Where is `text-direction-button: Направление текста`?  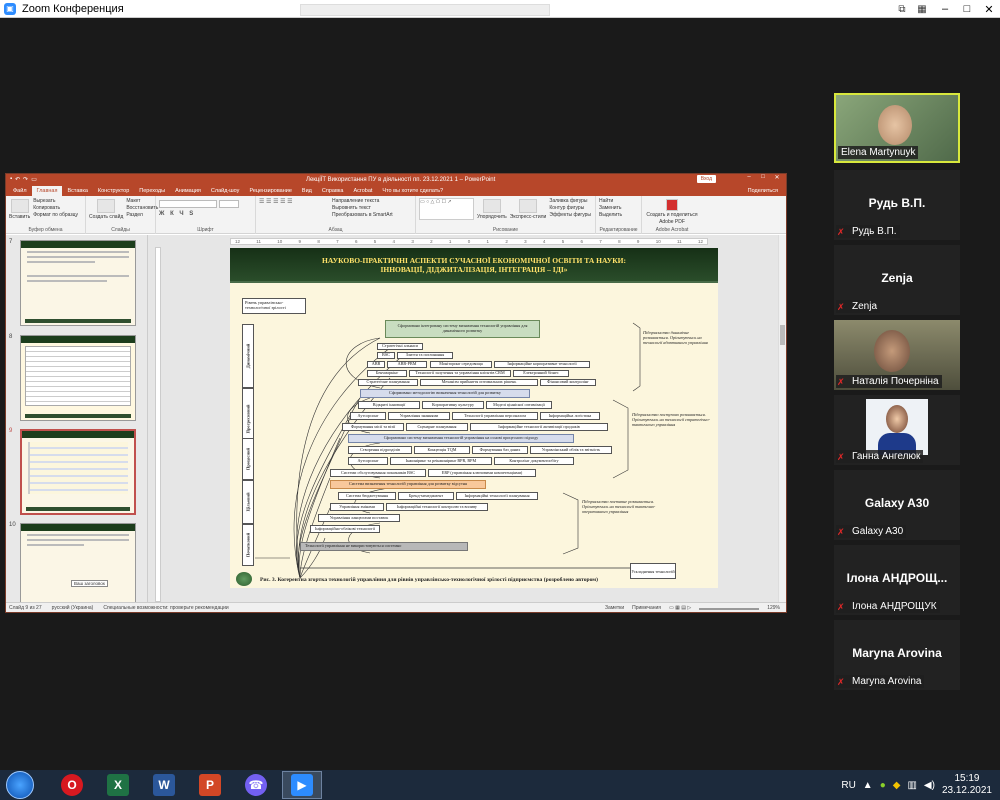
text-direction-button: Направление текста is located at coordinates (362, 201).